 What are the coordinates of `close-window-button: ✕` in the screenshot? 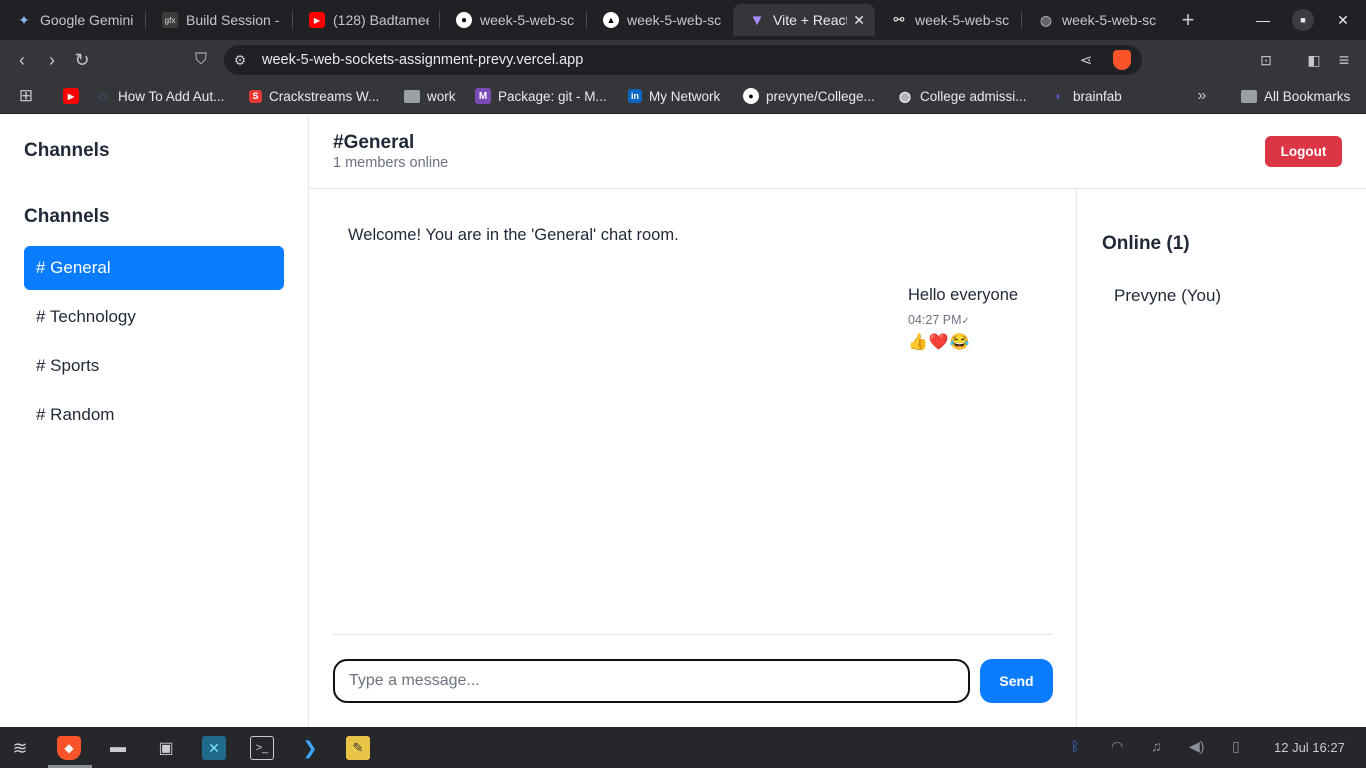 It's located at (1343, 20).